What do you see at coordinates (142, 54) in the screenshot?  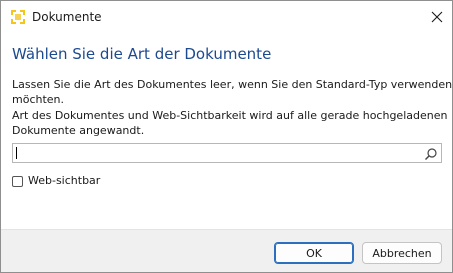 I see `dialog-heading: Wählen Sie die Art der Dokumente` at bounding box center [142, 54].